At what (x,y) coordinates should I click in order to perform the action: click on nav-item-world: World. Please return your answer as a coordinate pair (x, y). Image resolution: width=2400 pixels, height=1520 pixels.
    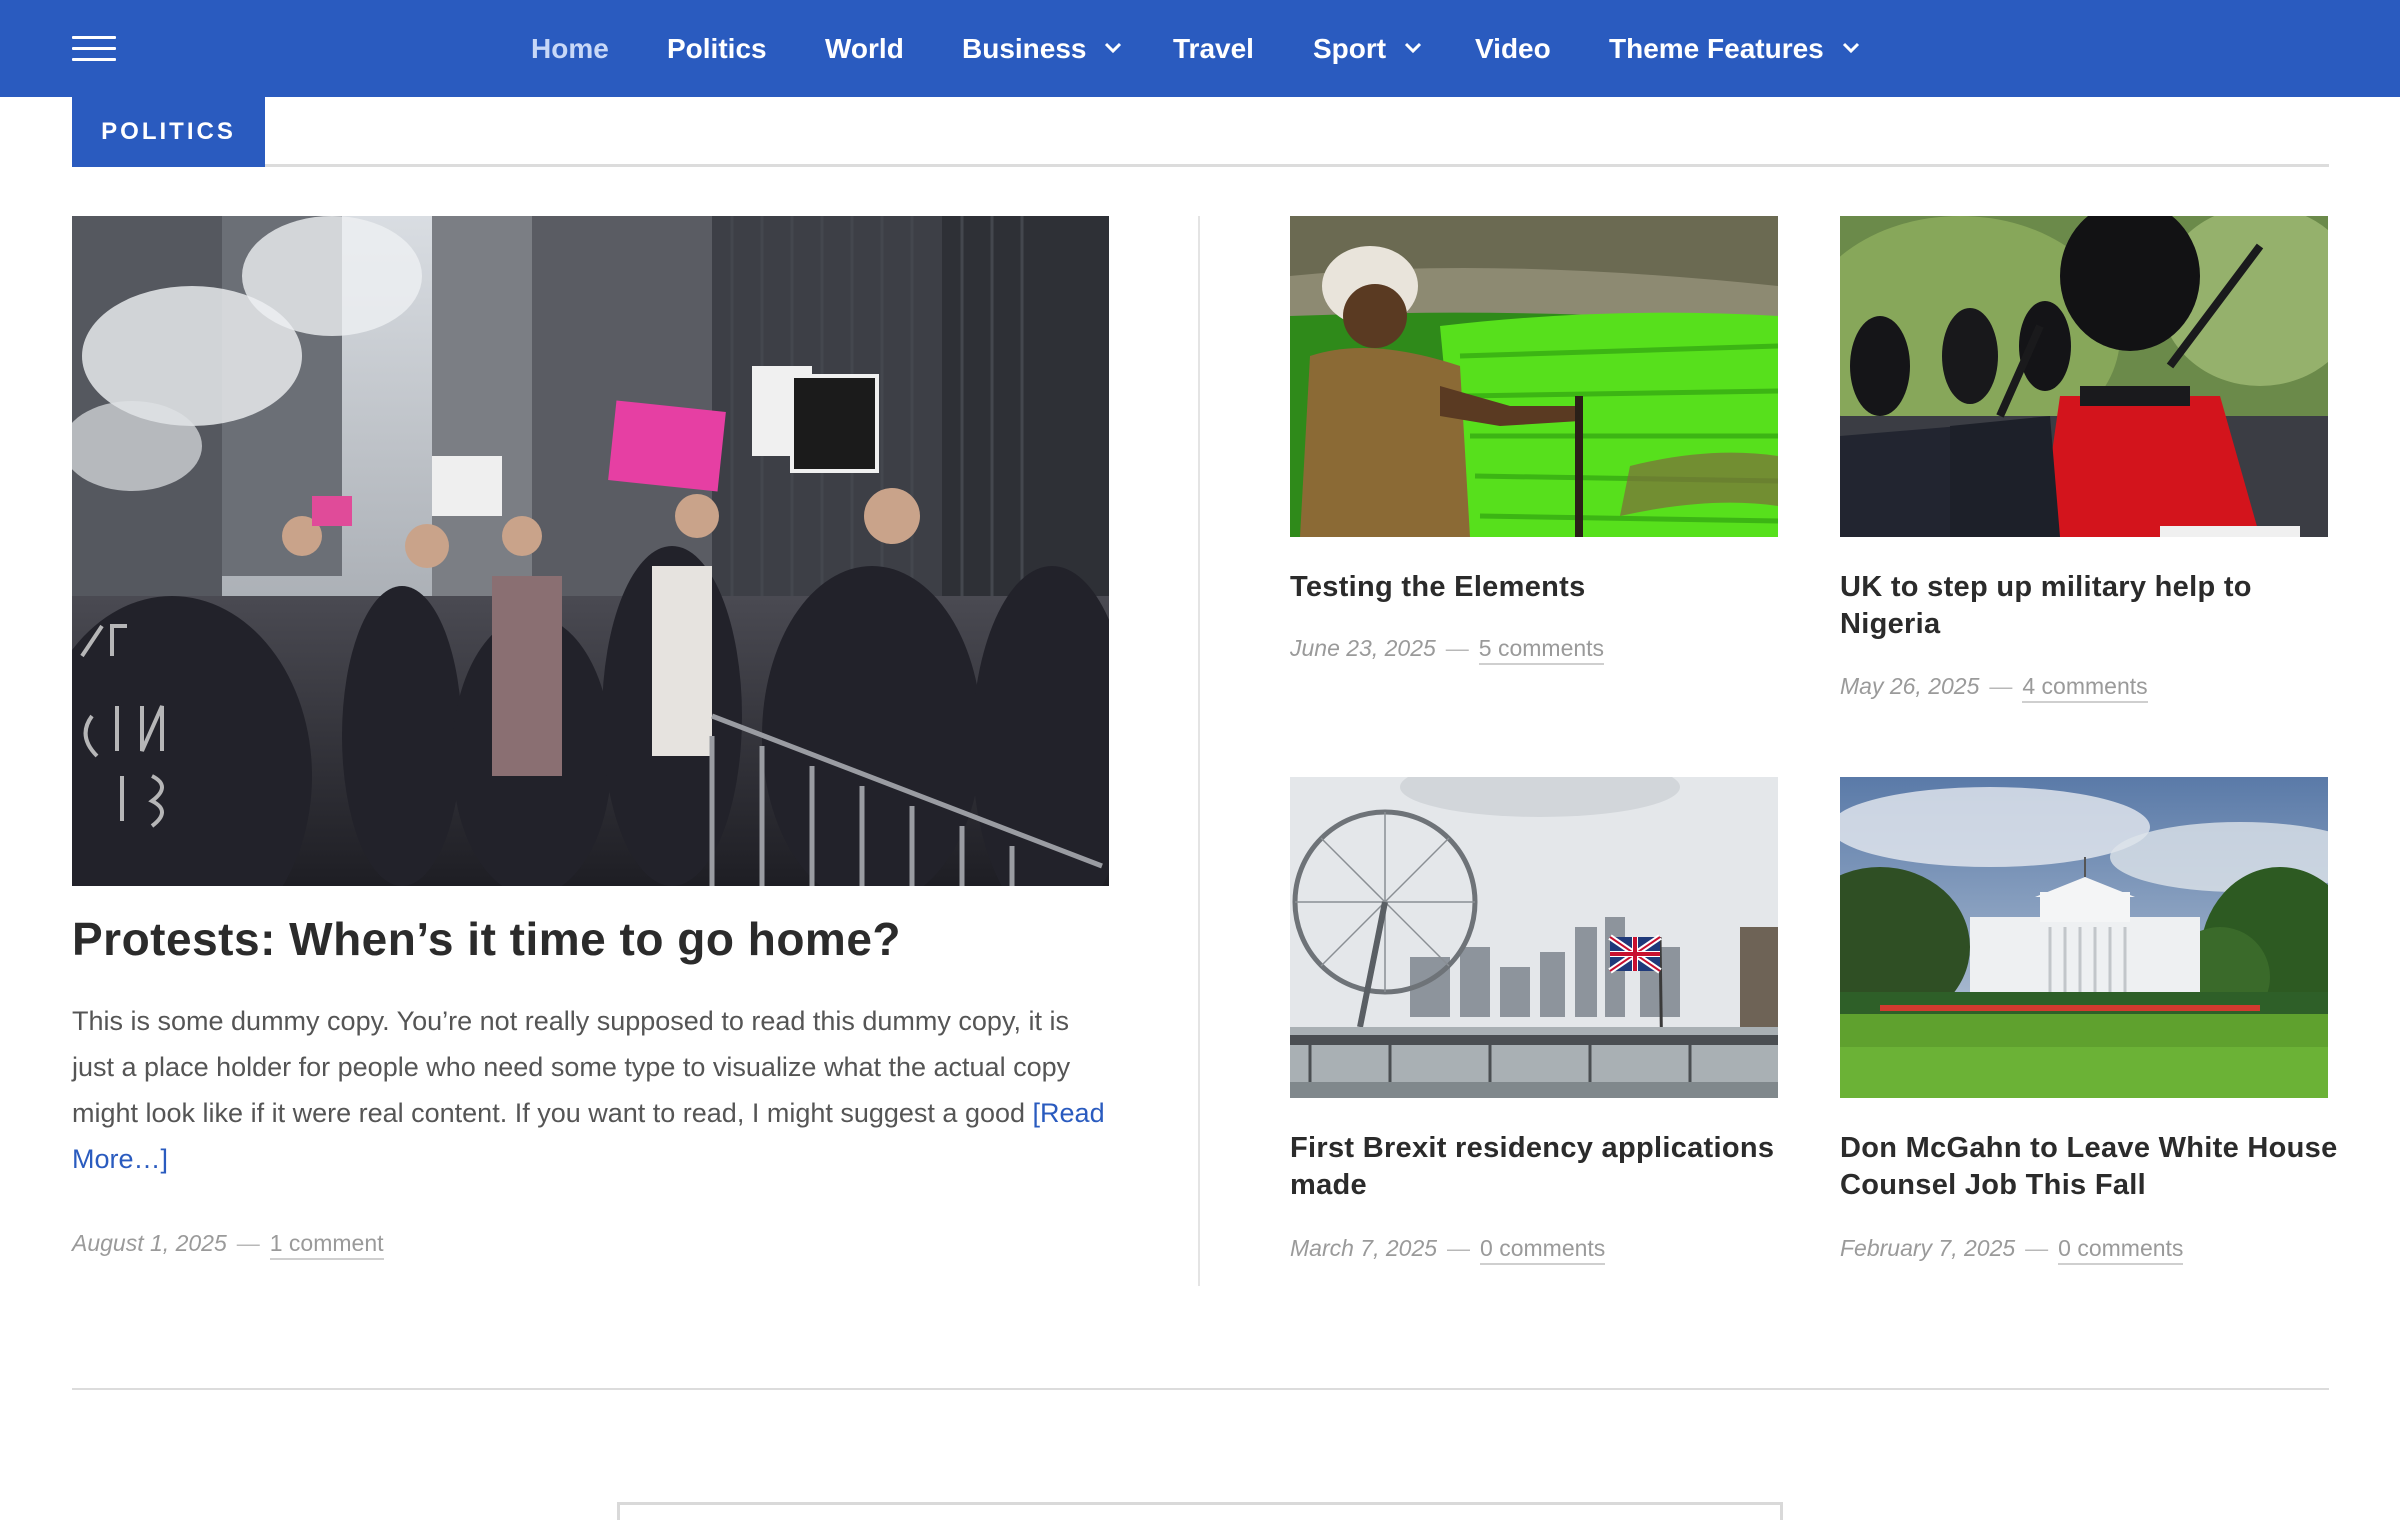
    Looking at the image, I should click on (864, 48).